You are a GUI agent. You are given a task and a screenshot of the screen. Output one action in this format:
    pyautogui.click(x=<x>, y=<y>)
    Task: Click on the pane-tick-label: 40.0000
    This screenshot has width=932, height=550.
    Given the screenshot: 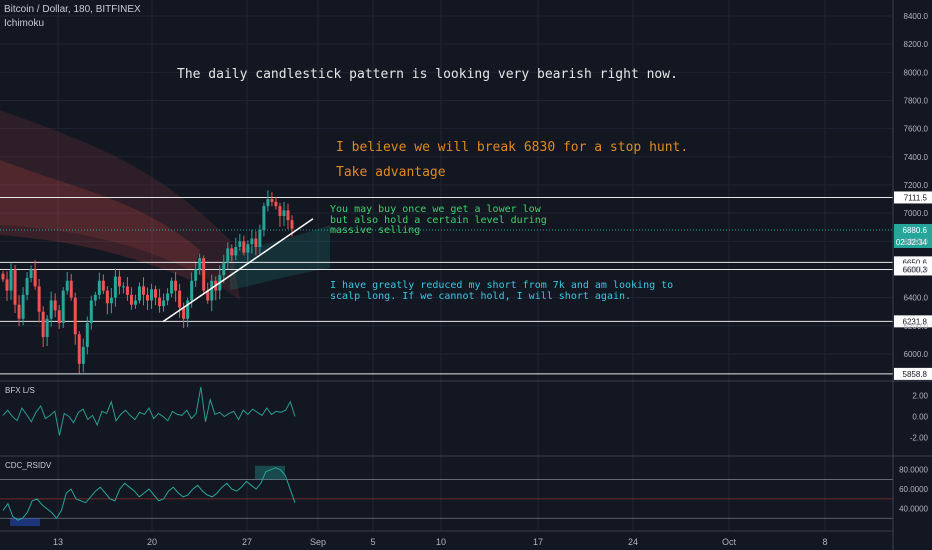 What is the action you would take?
    pyautogui.click(x=913, y=509)
    